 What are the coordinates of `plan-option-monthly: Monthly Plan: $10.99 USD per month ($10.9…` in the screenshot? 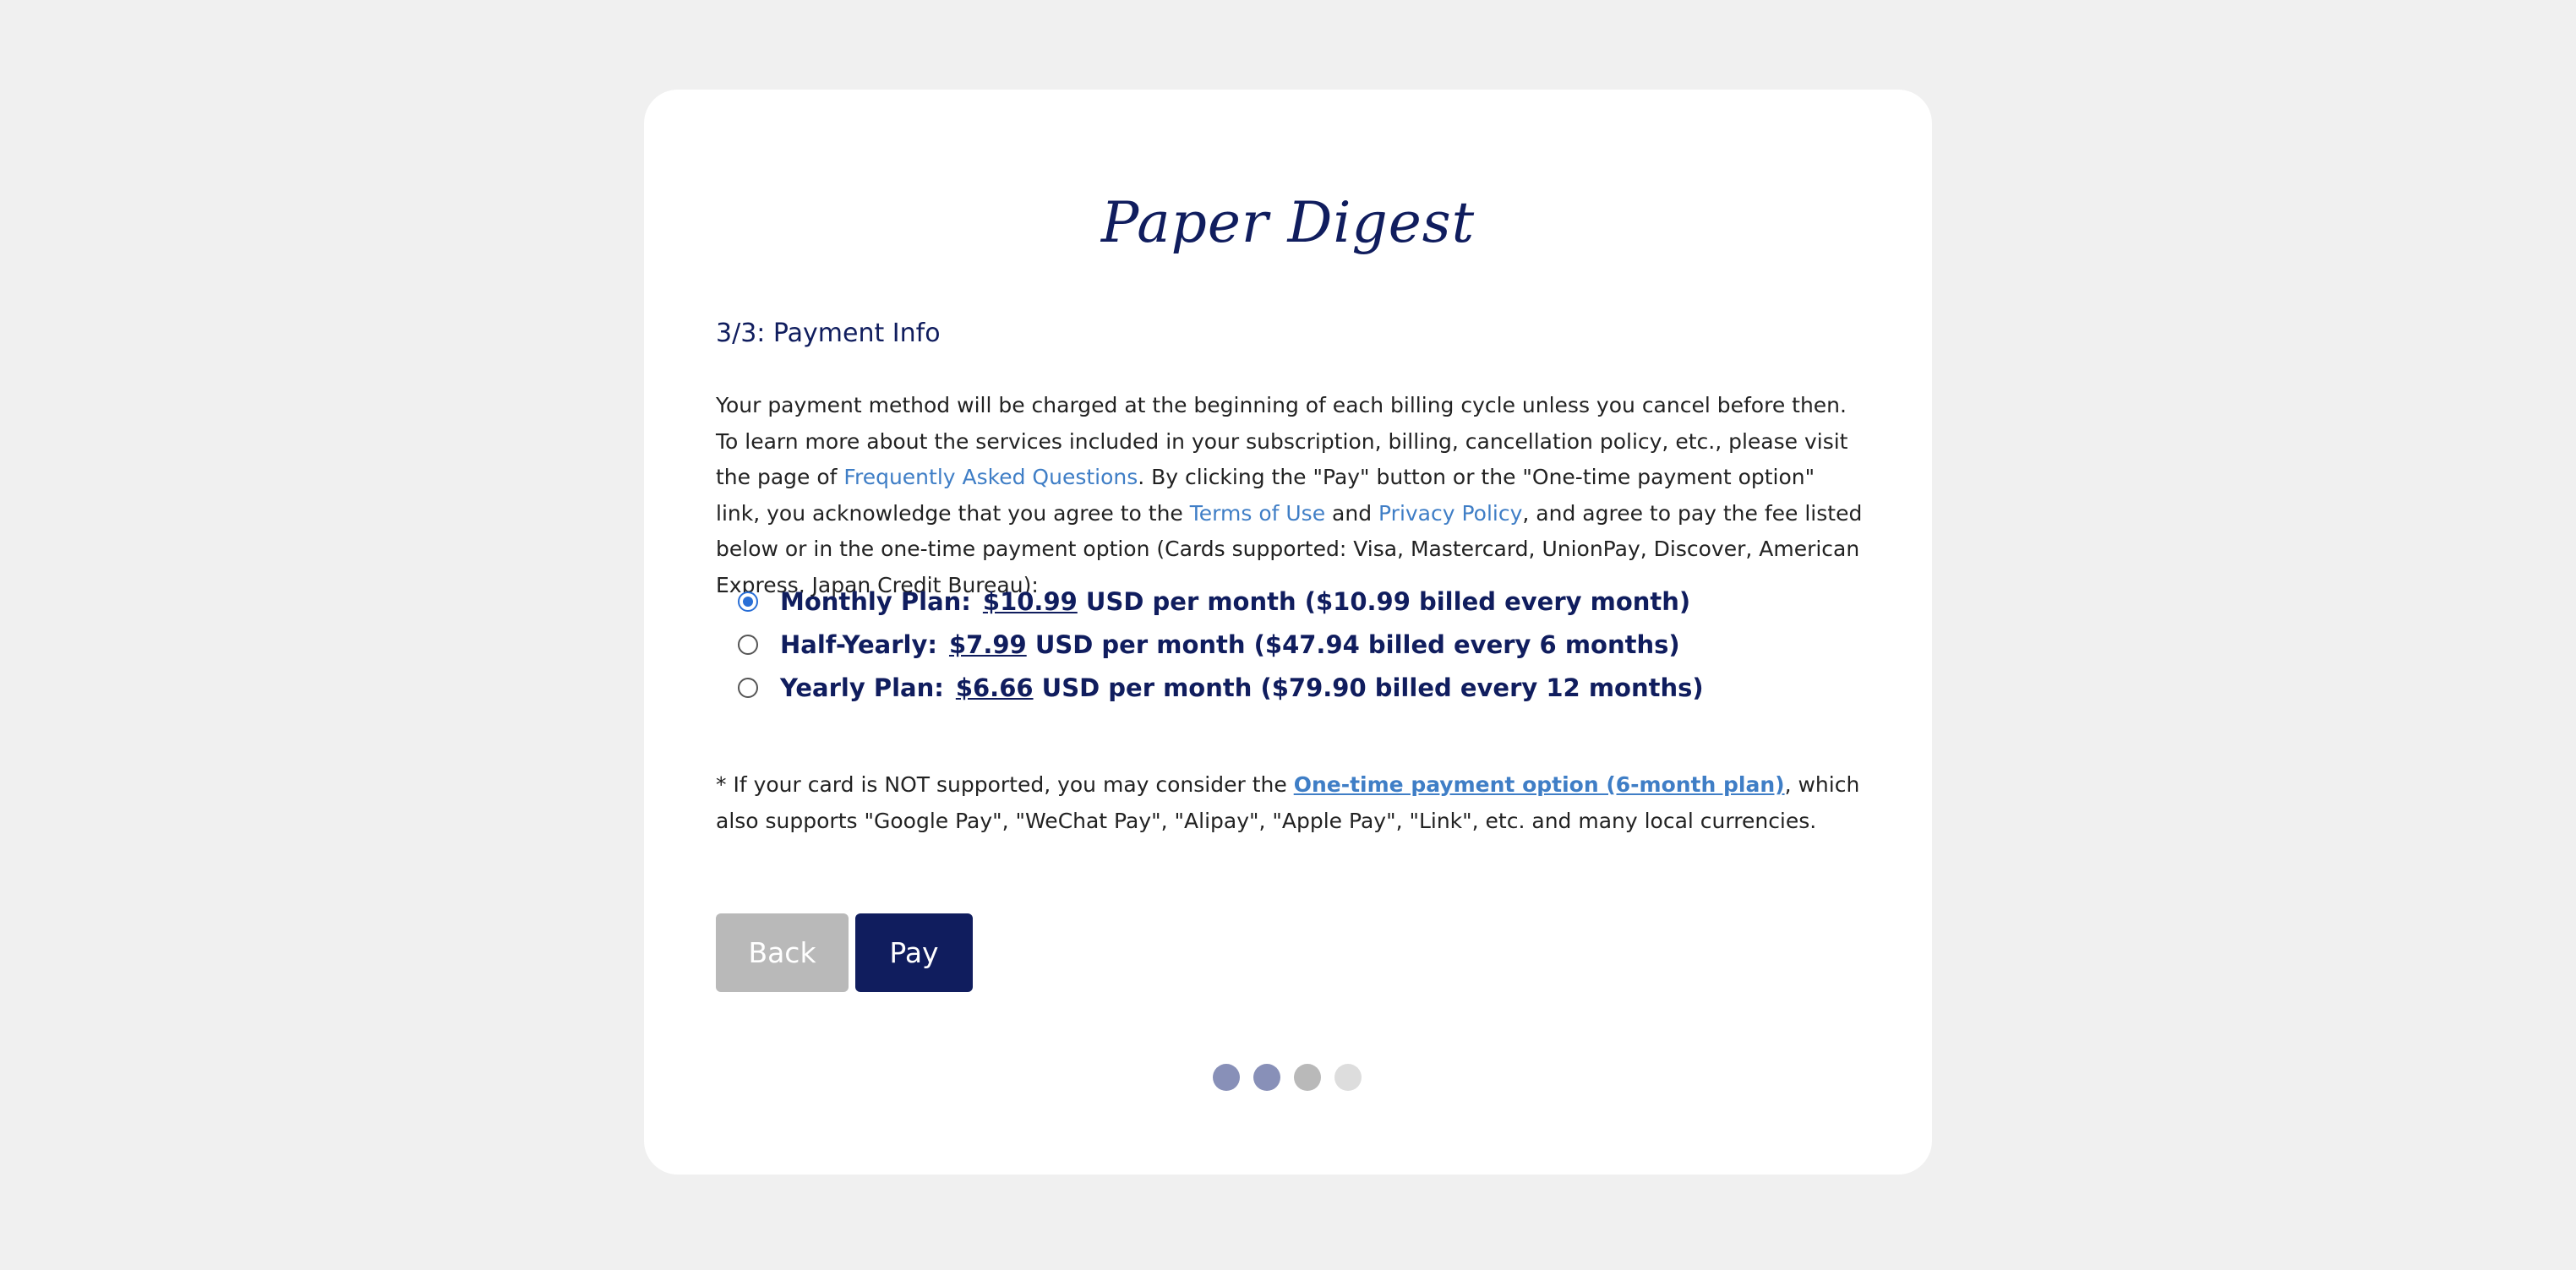 It's located at (1307, 602).